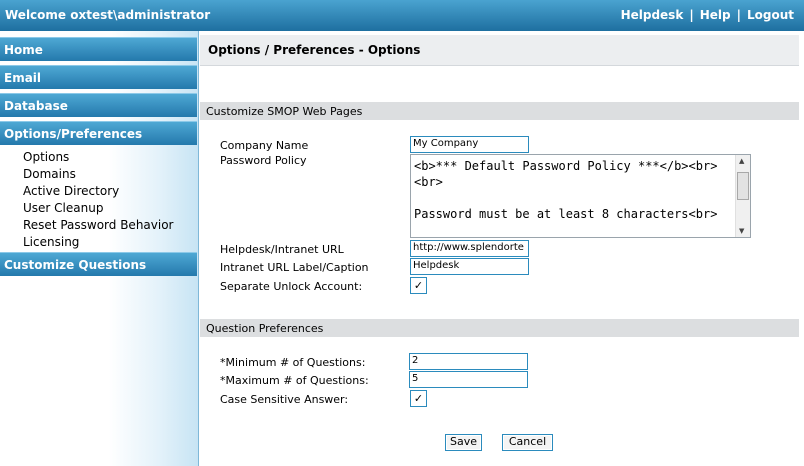 Image resolution: width=804 pixels, height=466 pixels. What do you see at coordinates (418, 285) in the screenshot?
I see `separate-unlock-checkbox: ✓` at bounding box center [418, 285].